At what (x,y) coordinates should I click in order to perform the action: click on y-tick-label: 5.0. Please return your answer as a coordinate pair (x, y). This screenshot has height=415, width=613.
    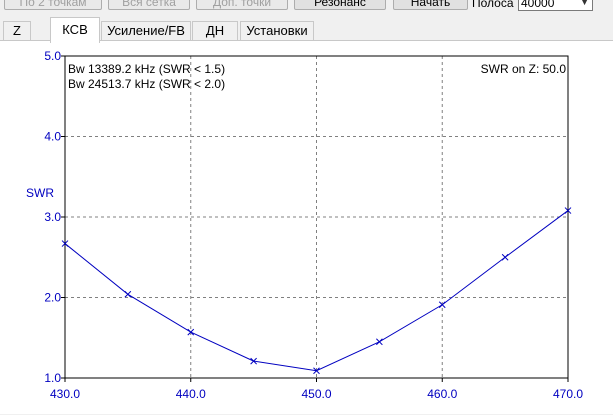
    Looking at the image, I should click on (52, 56).